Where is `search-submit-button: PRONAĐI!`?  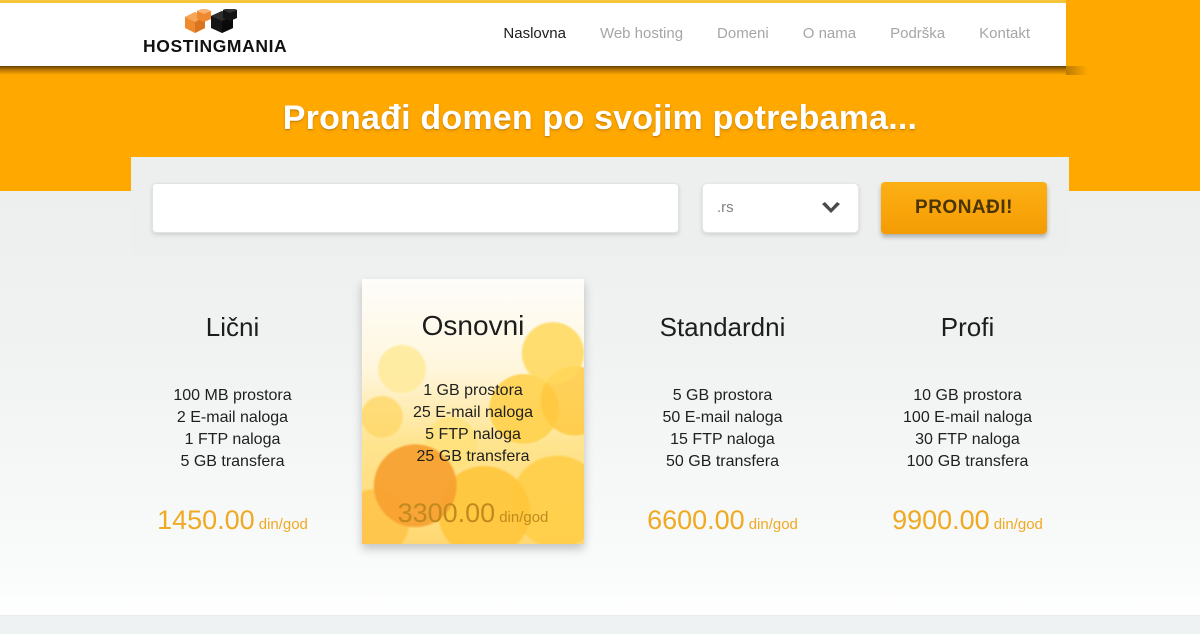 search-submit-button: PRONAĐI! is located at coordinates (964, 208).